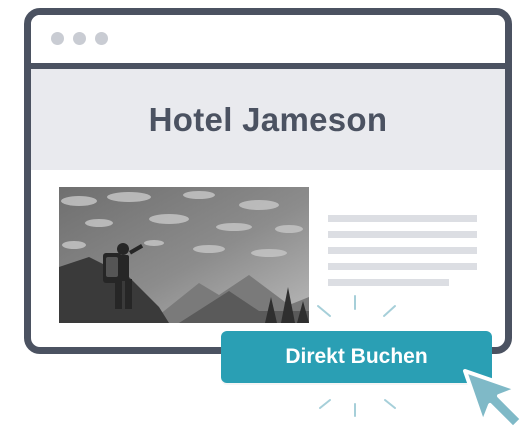 This screenshot has width=529, height=431. Describe the element at coordinates (402, 255) in the screenshot. I see `text-placeholder-block` at that location.